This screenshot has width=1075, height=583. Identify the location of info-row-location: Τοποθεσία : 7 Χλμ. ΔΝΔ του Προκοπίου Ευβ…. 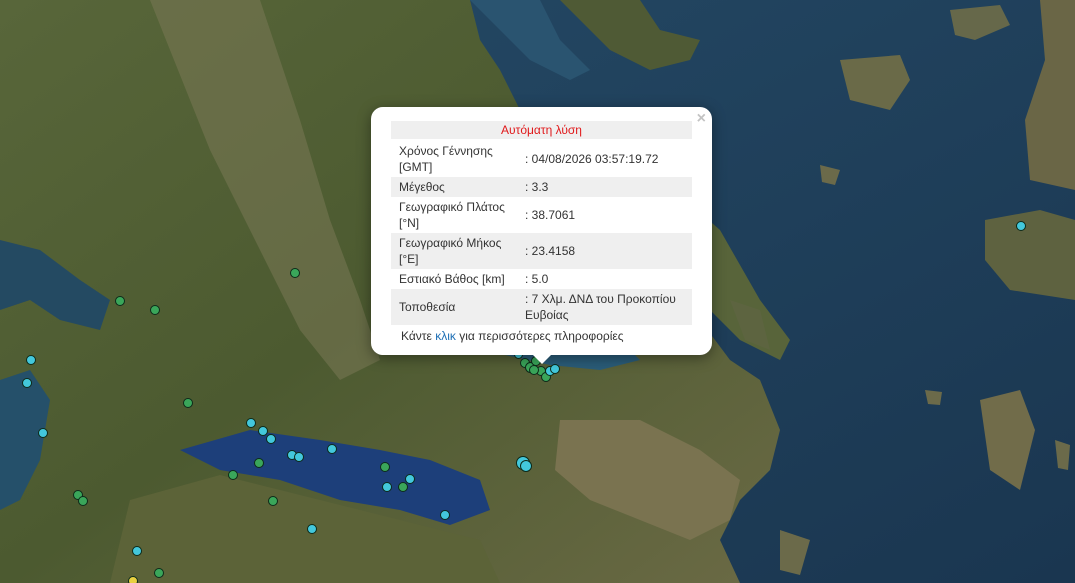
(541, 307).